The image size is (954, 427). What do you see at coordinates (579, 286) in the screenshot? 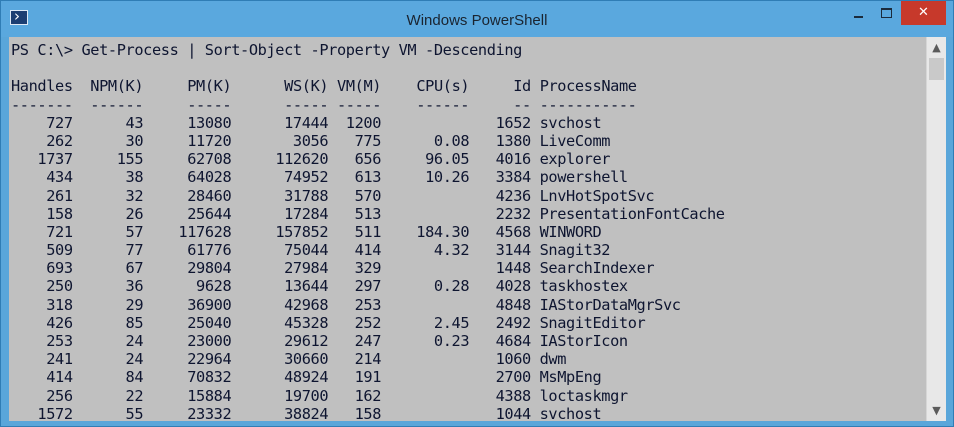
I see `cell-process-name: taskhostex` at bounding box center [579, 286].